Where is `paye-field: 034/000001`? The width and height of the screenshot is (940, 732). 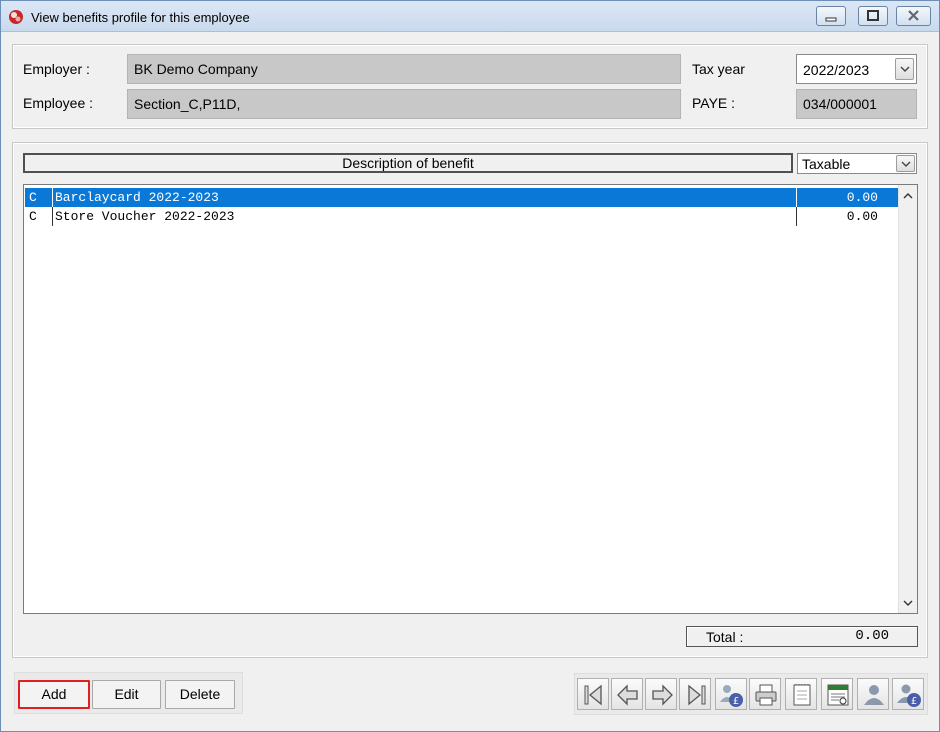
paye-field: 034/000001 is located at coordinates (856, 104).